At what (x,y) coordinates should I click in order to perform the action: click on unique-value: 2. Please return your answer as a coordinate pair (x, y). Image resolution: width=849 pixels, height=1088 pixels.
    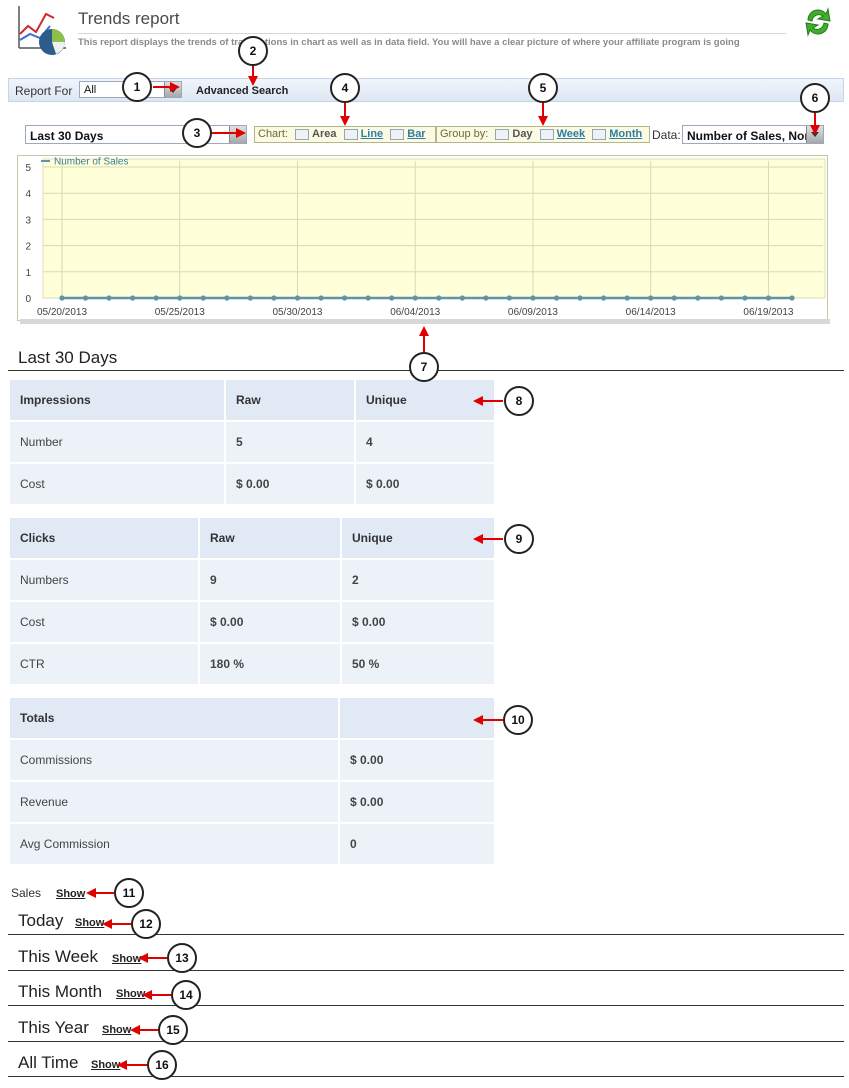
    Looking at the image, I should click on (419, 581).